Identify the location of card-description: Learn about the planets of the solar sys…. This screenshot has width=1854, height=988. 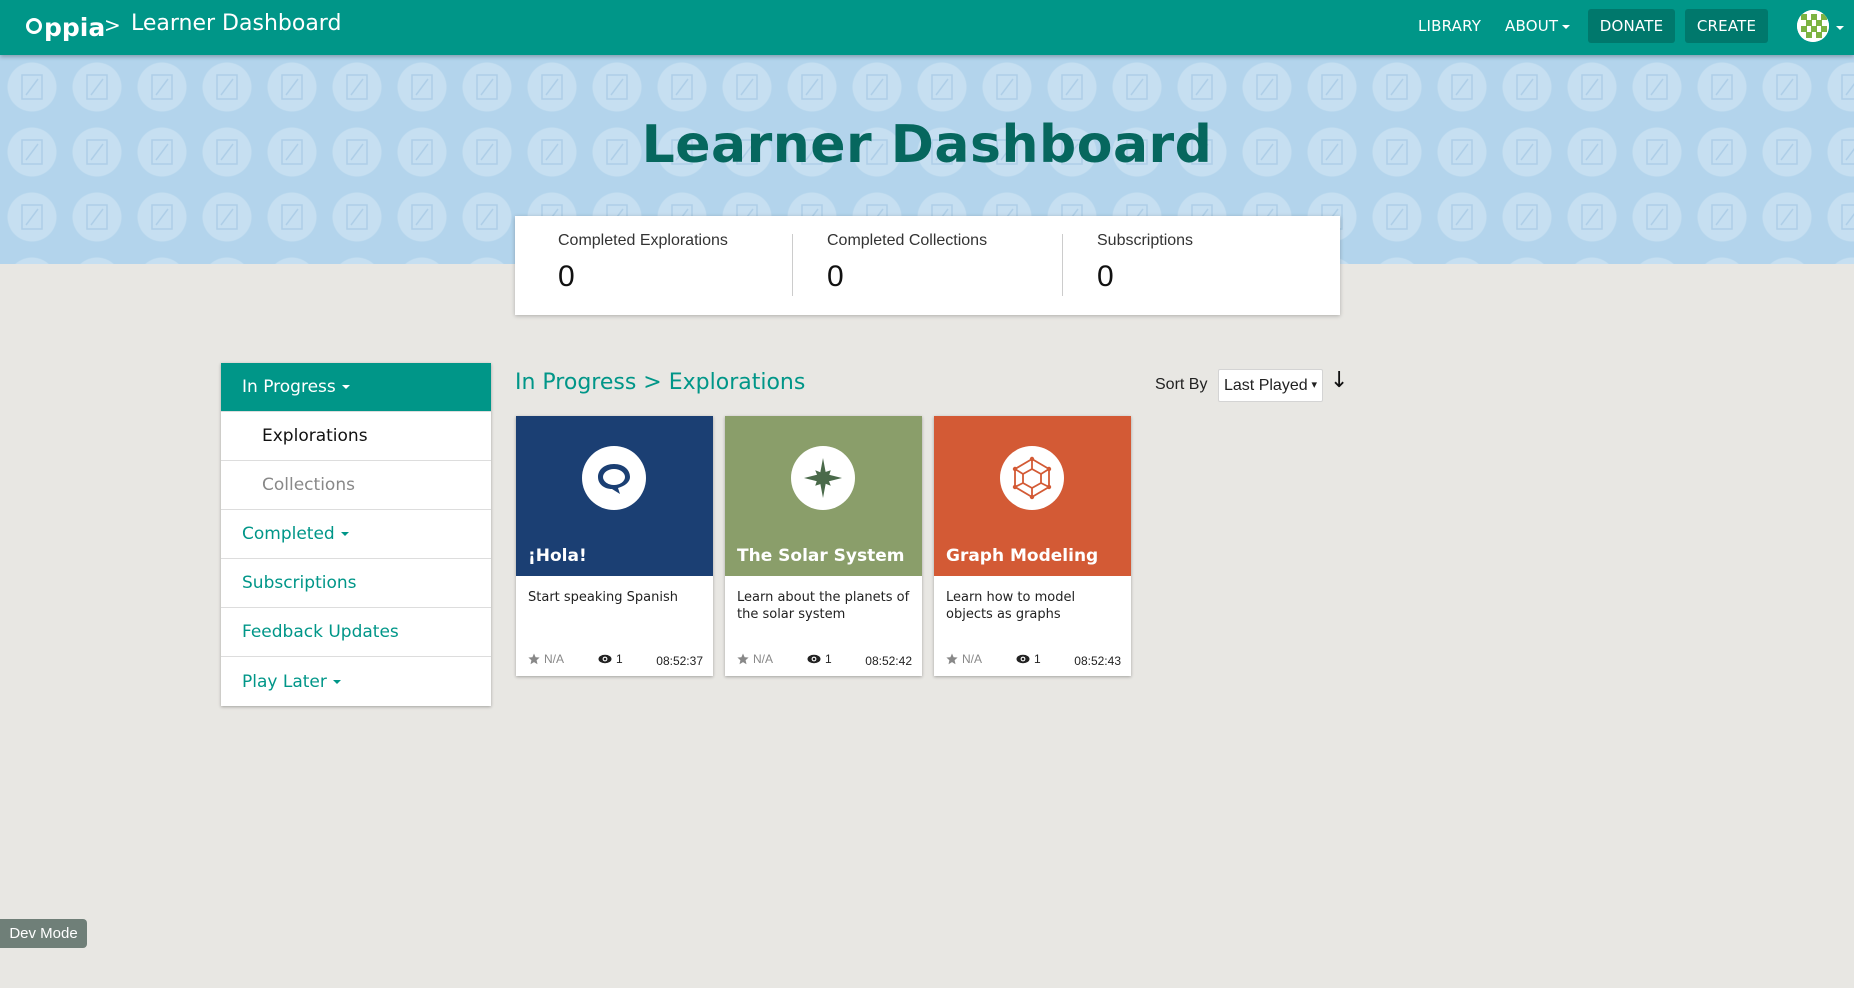
(823, 606).